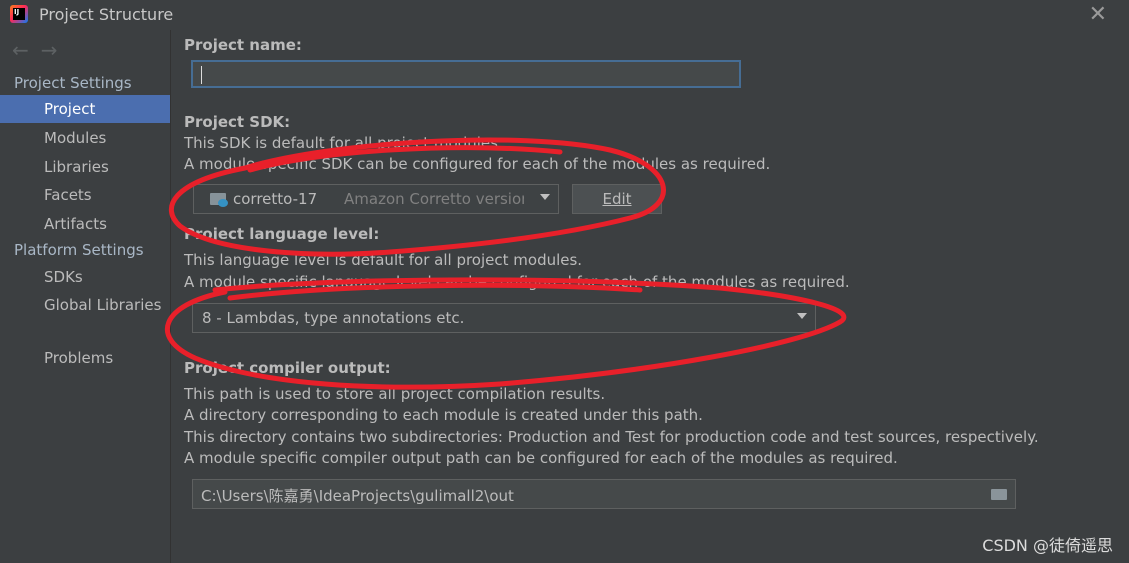  I want to click on project-sdk-label: Project SDK:, so click(237, 122).